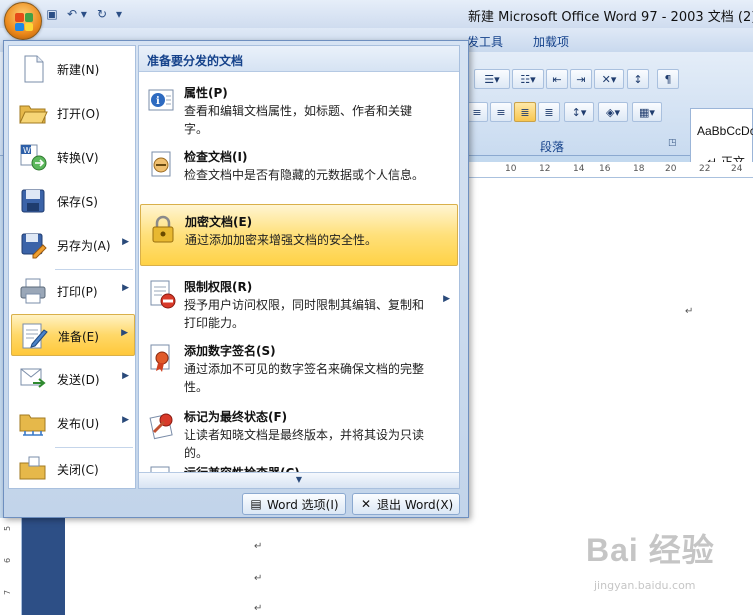 This screenshot has height=615, width=753. What do you see at coordinates (73, 469) in the screenshot?
I see `menu-item-close: 关闭(C)` at bounding box center [73, 469].